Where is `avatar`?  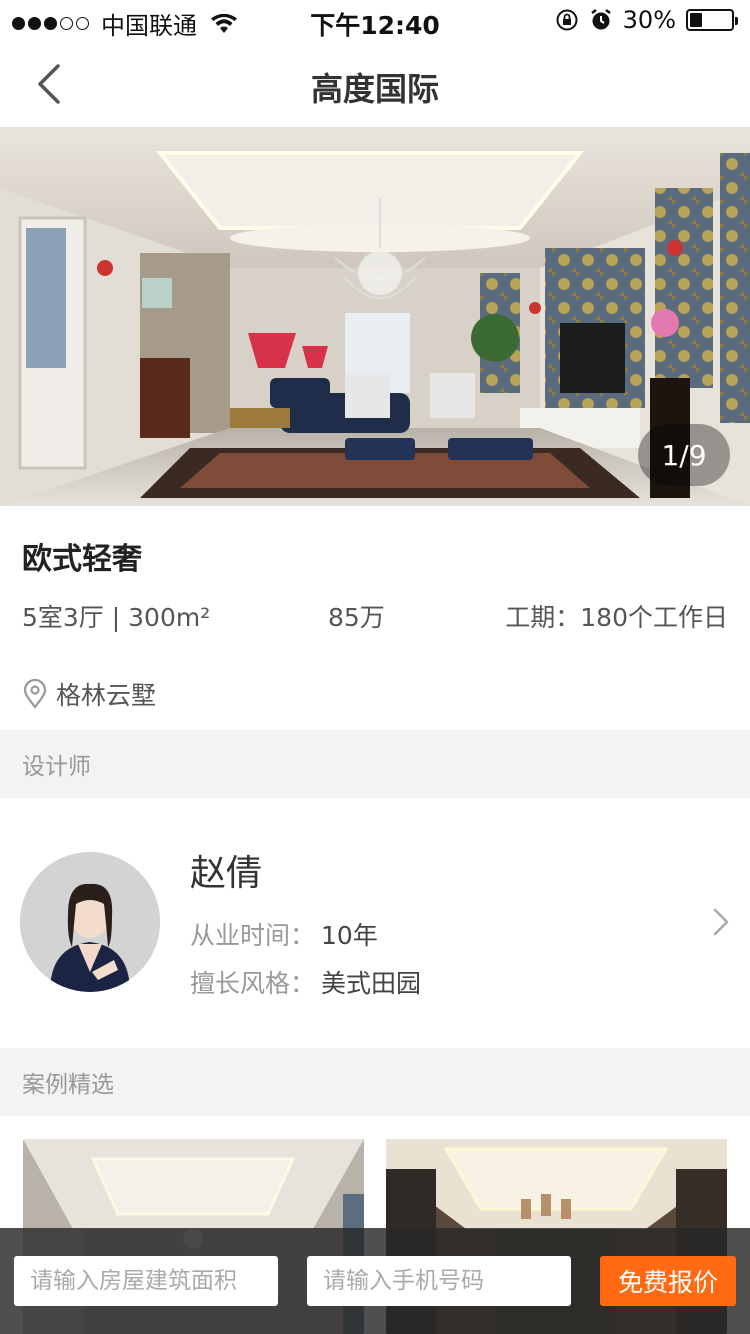 avatar is located at coordinates (90, 922).